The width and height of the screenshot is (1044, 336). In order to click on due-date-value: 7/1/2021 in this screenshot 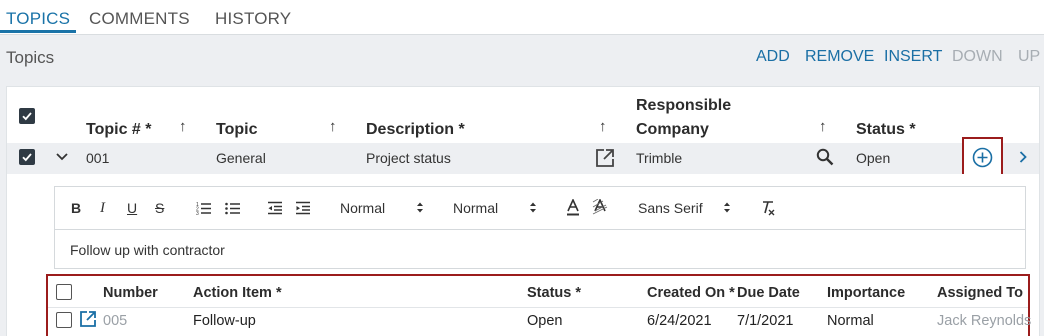, I will do `click(765, 321)`.